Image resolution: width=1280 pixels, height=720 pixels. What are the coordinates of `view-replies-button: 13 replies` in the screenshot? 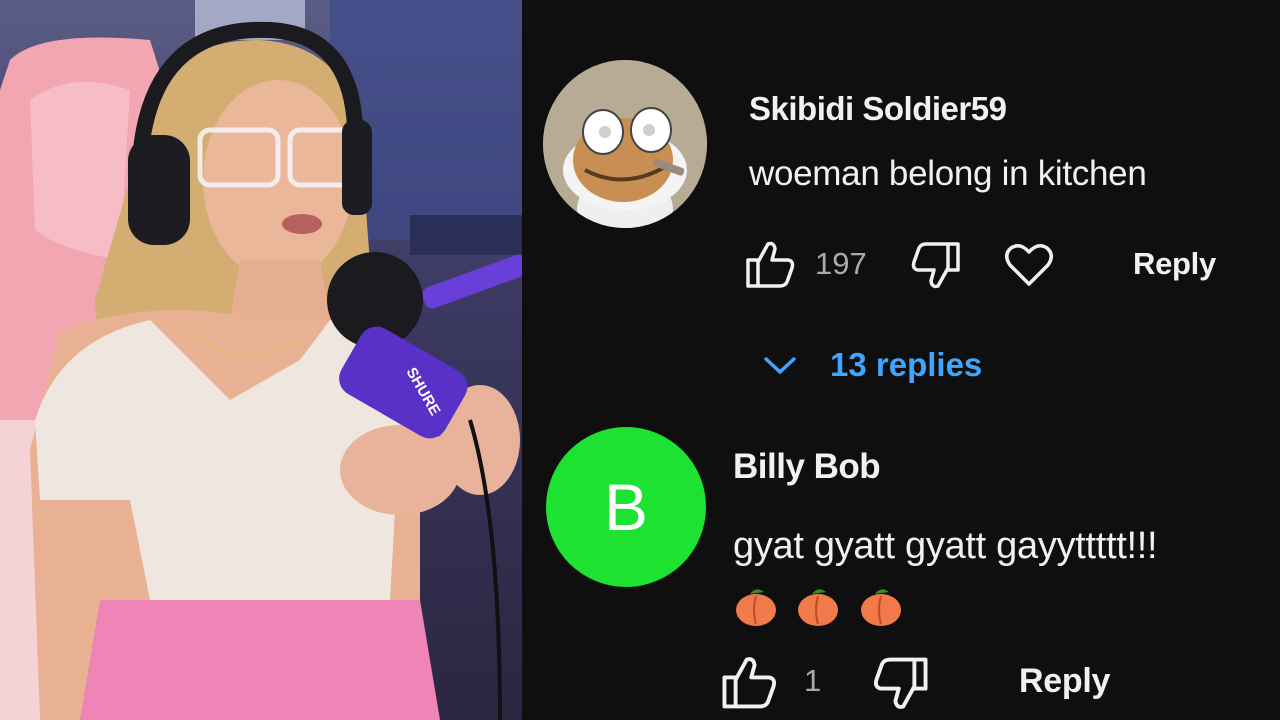 It's located at (872, 365).